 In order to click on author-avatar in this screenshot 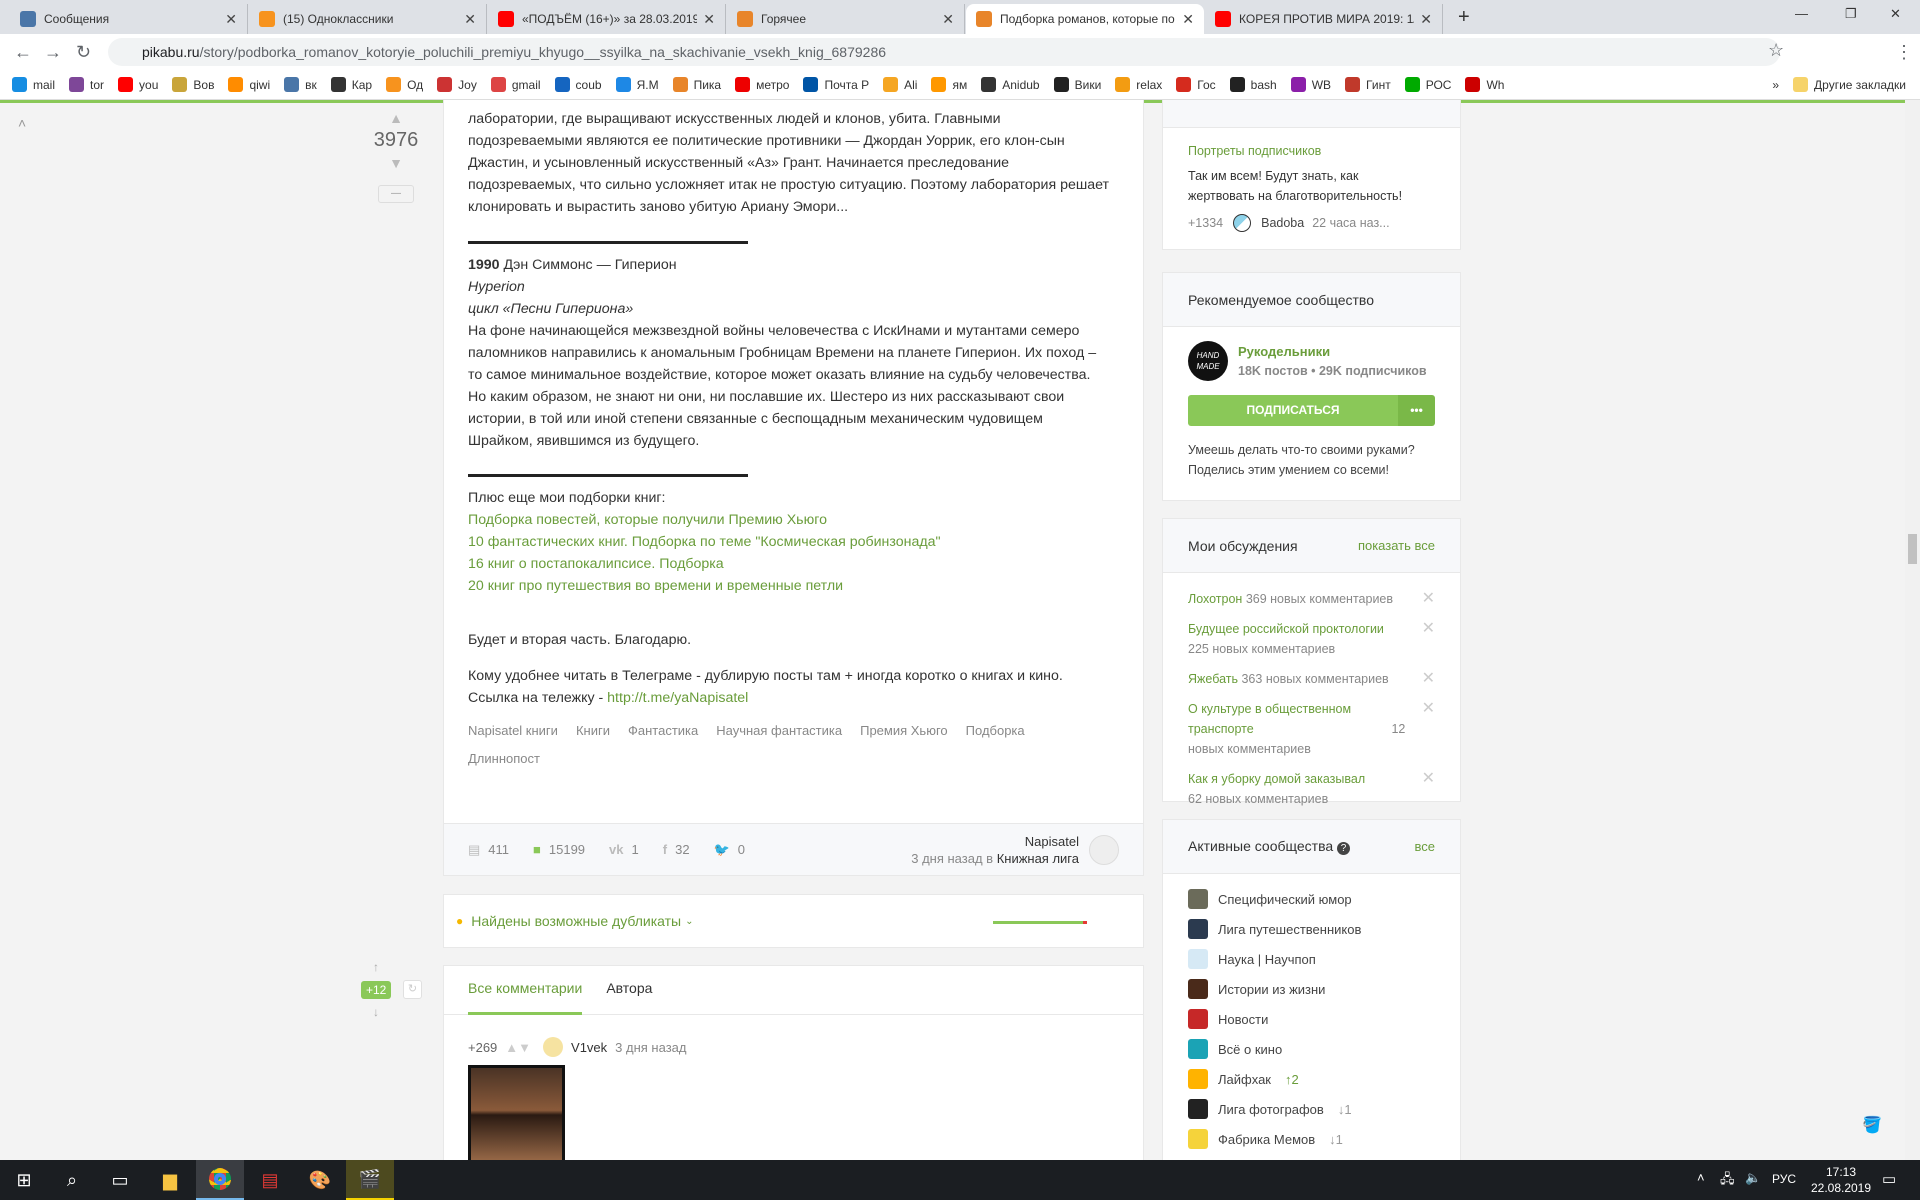, I will do `click(1104, 849)`.